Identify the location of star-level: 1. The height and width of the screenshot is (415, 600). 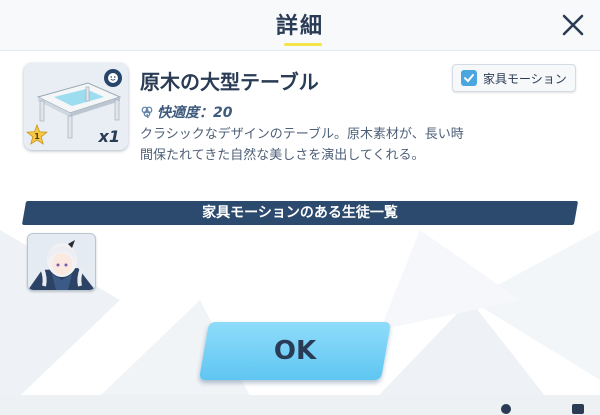
(37, 136).